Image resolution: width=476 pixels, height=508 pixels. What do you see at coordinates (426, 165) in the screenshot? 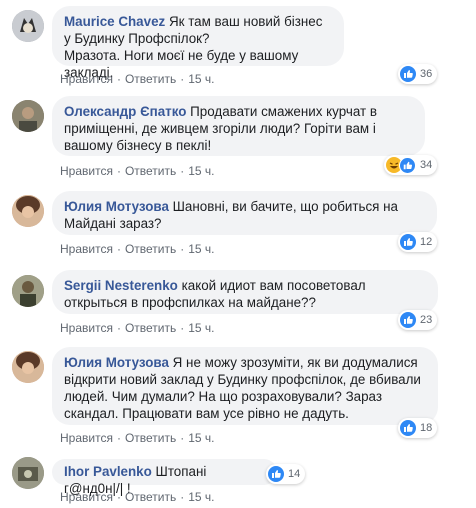
I see `reaction-count: 34` at bounding box center [426, 165].